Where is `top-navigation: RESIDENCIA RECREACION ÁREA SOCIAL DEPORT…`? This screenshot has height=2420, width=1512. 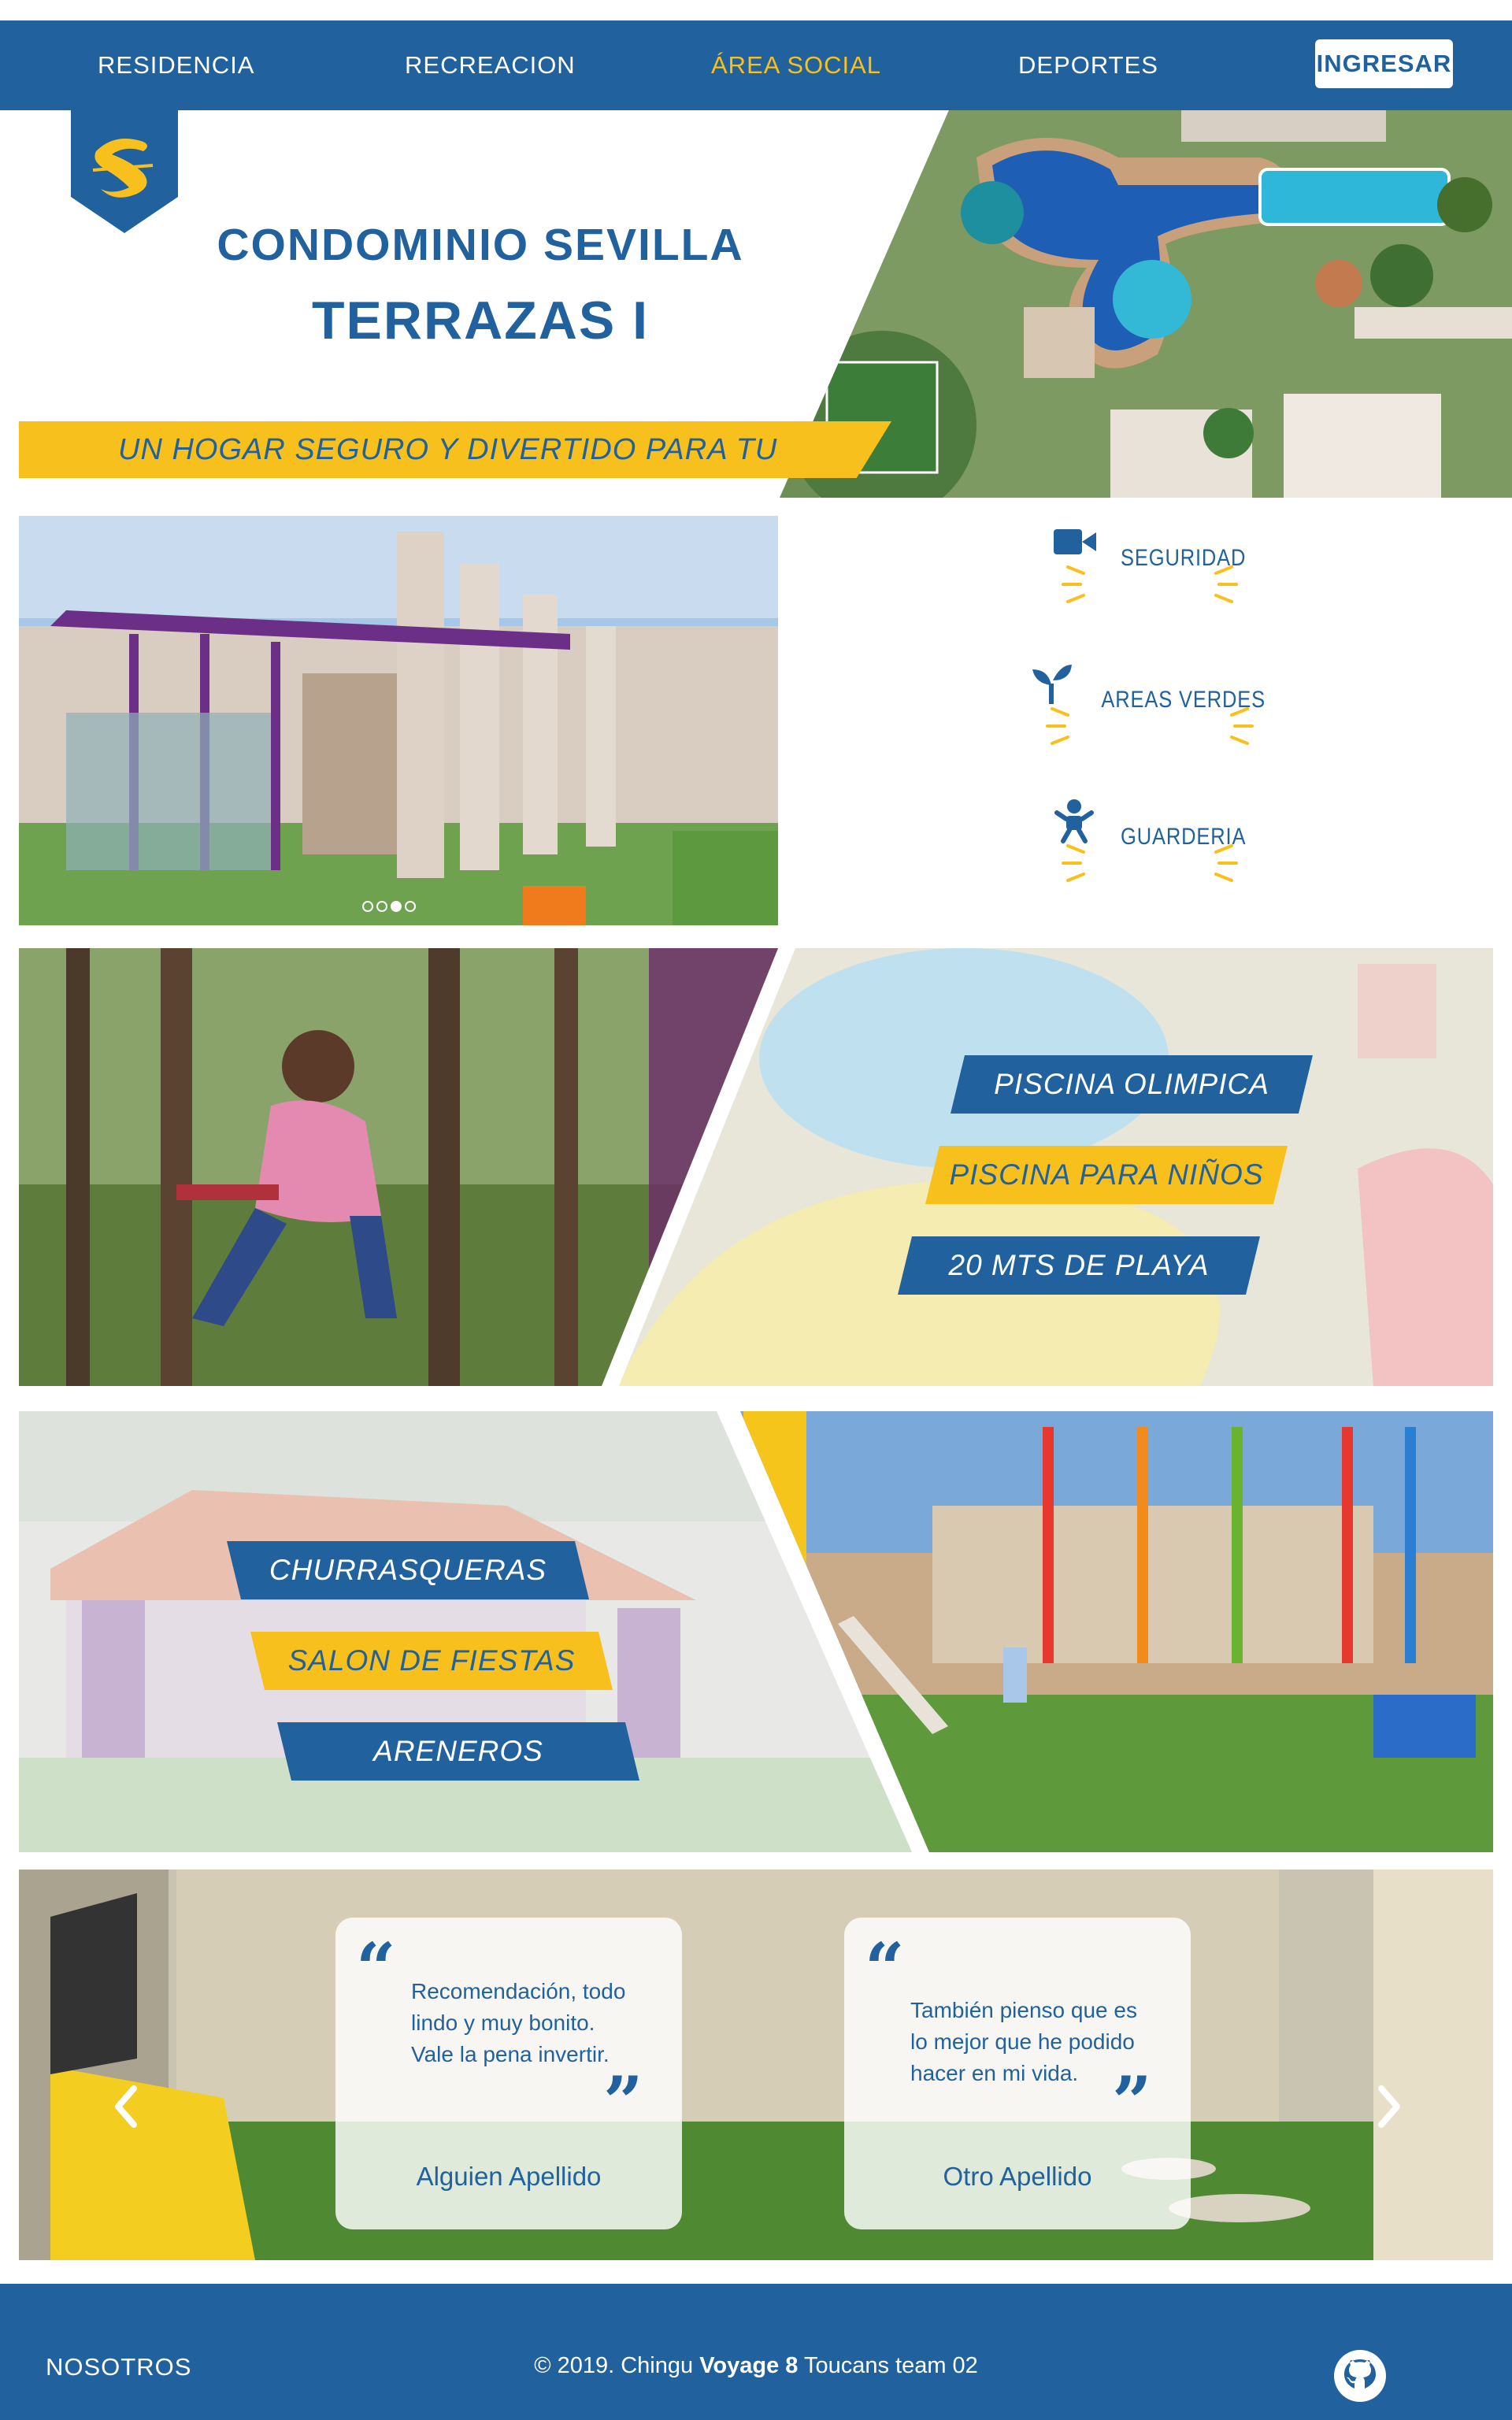 top-navigation: RESIDENCIA RECREACION ÁREA SOCIAL DEPORT… is located at coordinates (756, 65).